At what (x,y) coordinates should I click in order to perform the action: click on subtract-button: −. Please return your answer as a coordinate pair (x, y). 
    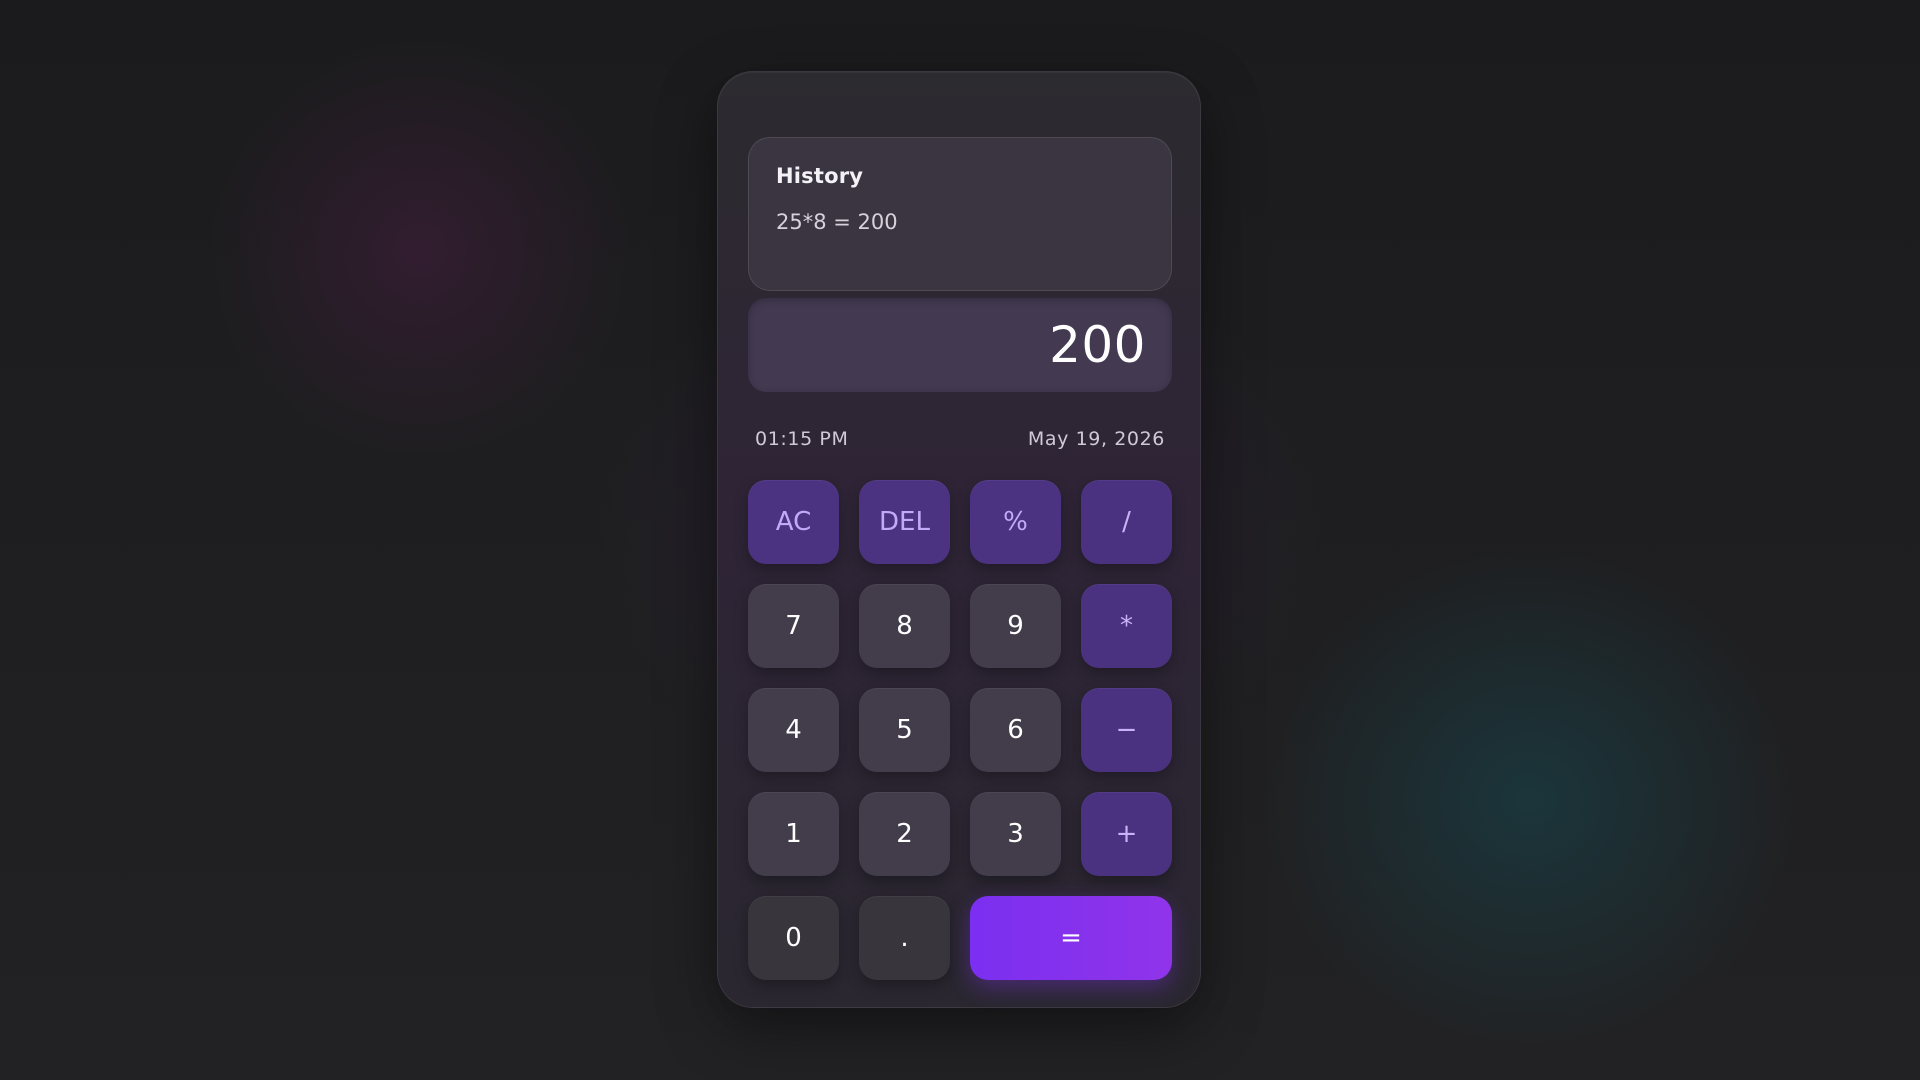
    Looking at the image, I should click on (1126, 730).